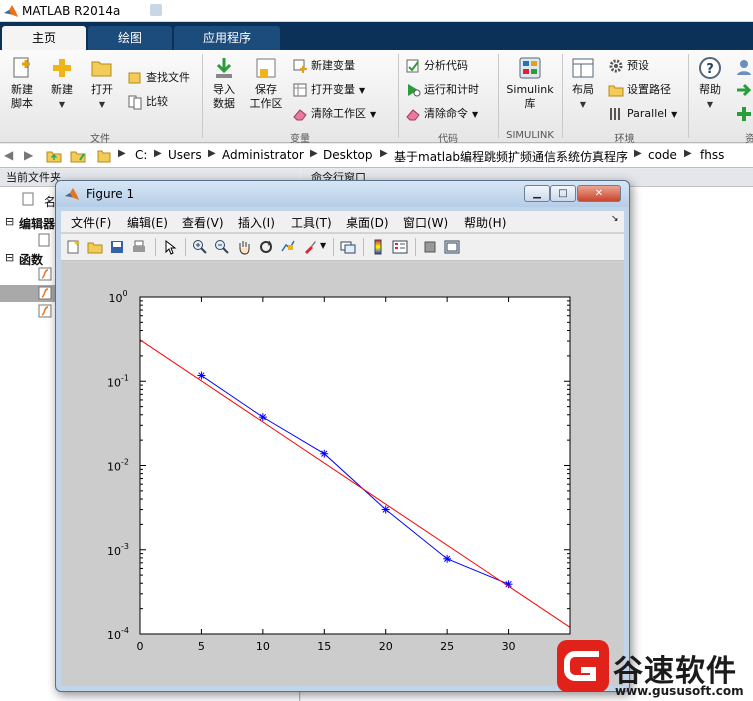  What do you see at coordinates (537, 193) in the screenshot?
I see `minimize-button: ▁` at bounding box center [537, 193].